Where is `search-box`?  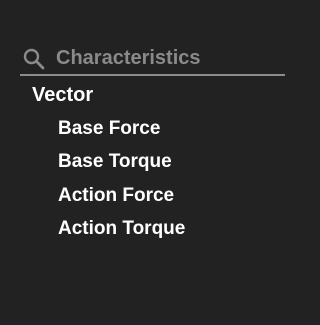
search-box is located at coordinates (152, 58).